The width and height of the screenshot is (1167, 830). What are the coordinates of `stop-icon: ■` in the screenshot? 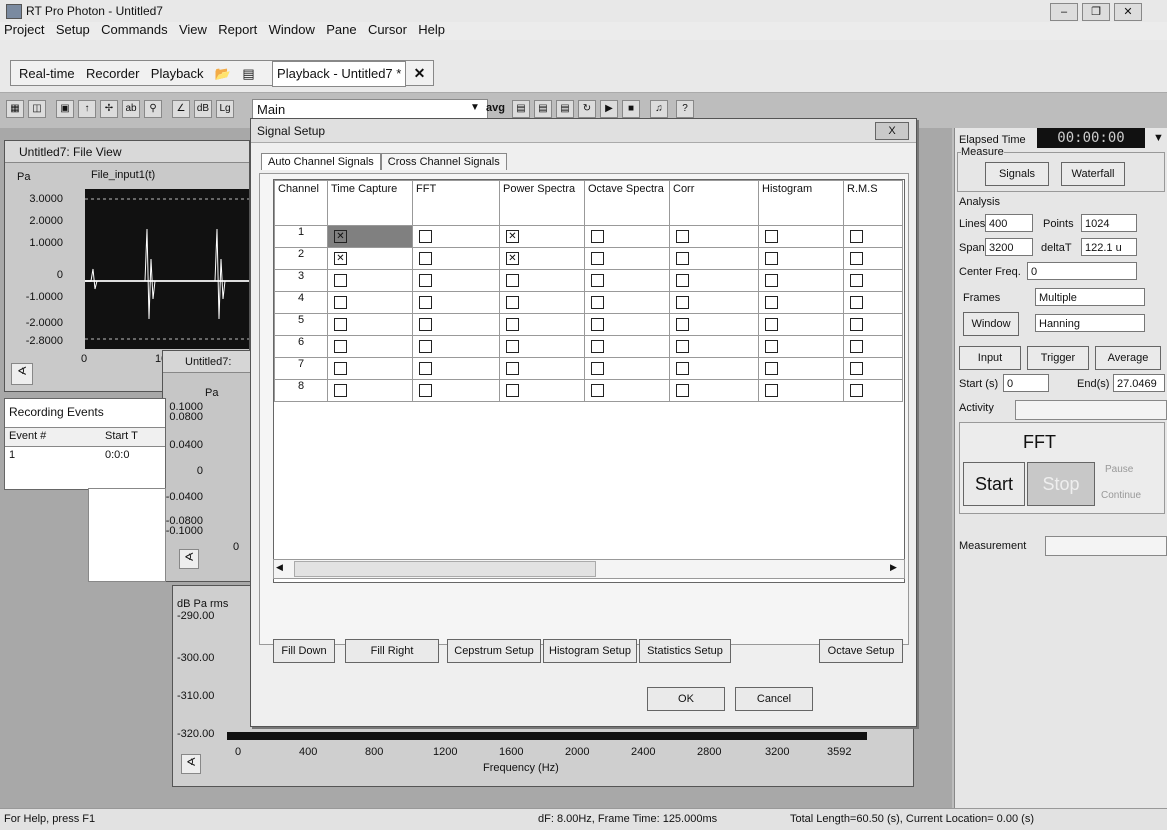 It's located at (631, 109).